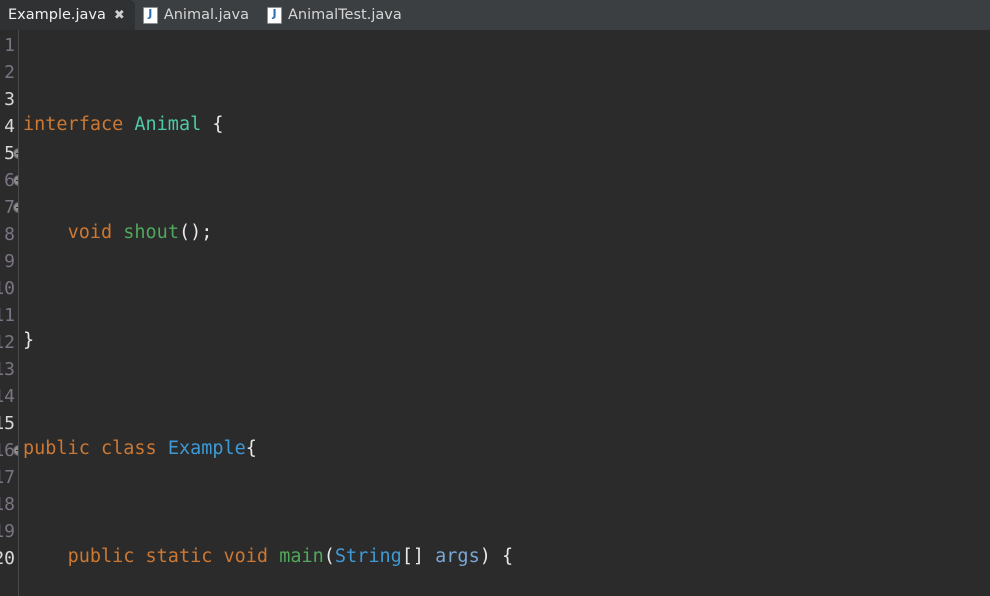 The width and height of the screenshot is (990, 596). What do you see at coordinates (9, 45) in the screenshot?
I see `line-number: 1` at bounding box center [9, 45].